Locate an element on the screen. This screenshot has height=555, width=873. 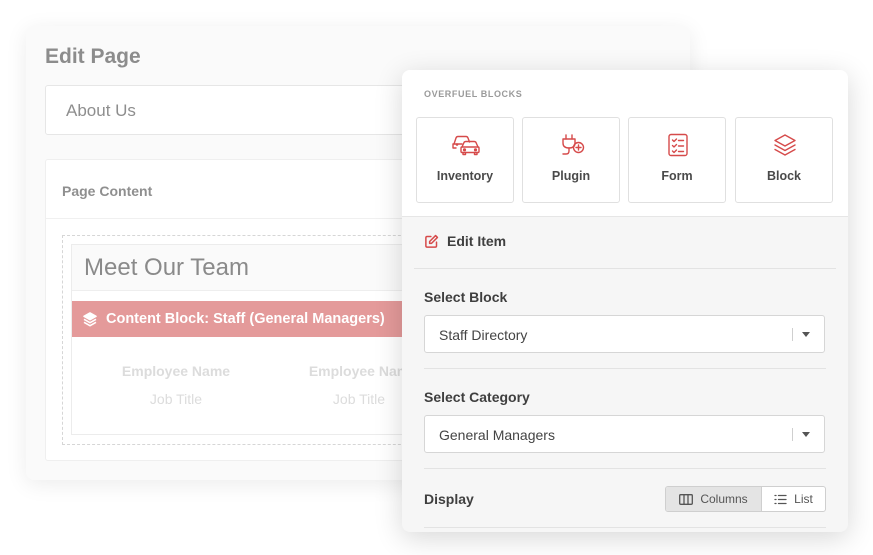
display-label: Display is located at coordinates (449, 499).